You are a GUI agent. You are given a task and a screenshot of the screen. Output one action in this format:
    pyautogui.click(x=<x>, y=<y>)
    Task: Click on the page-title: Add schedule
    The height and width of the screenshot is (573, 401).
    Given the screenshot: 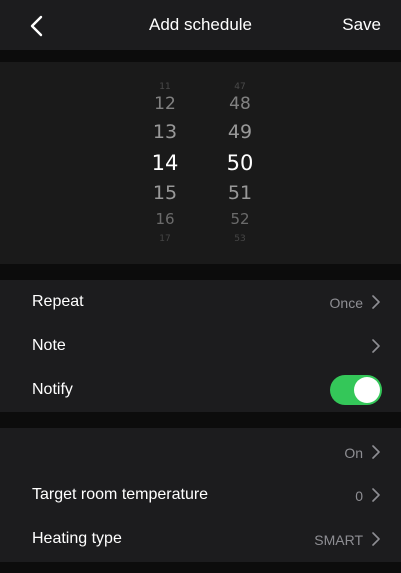 What is the action you would take?
    pyautogui.click(x=200, y=24)
    